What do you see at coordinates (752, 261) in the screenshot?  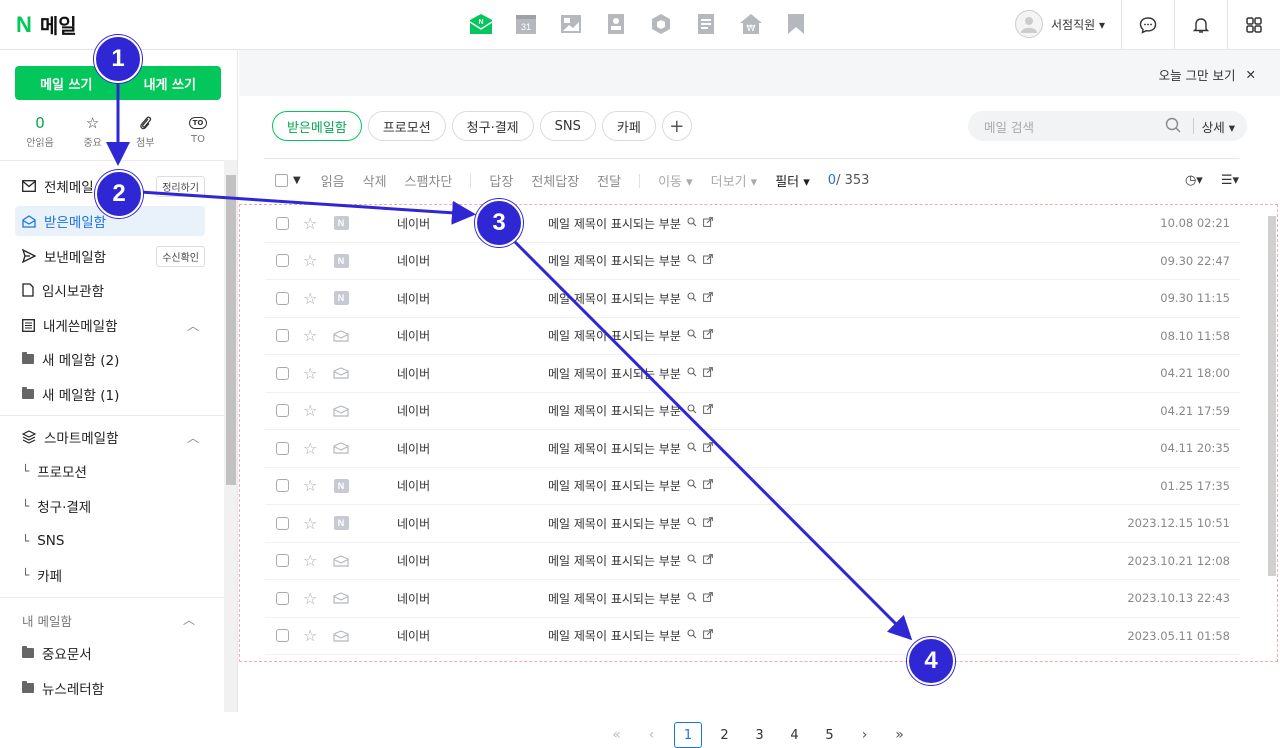 I see `table-row: ☆ N 네이버 메일 제목이 표시되는 부분 09.30 22:47` at bounding box center [752, 261].